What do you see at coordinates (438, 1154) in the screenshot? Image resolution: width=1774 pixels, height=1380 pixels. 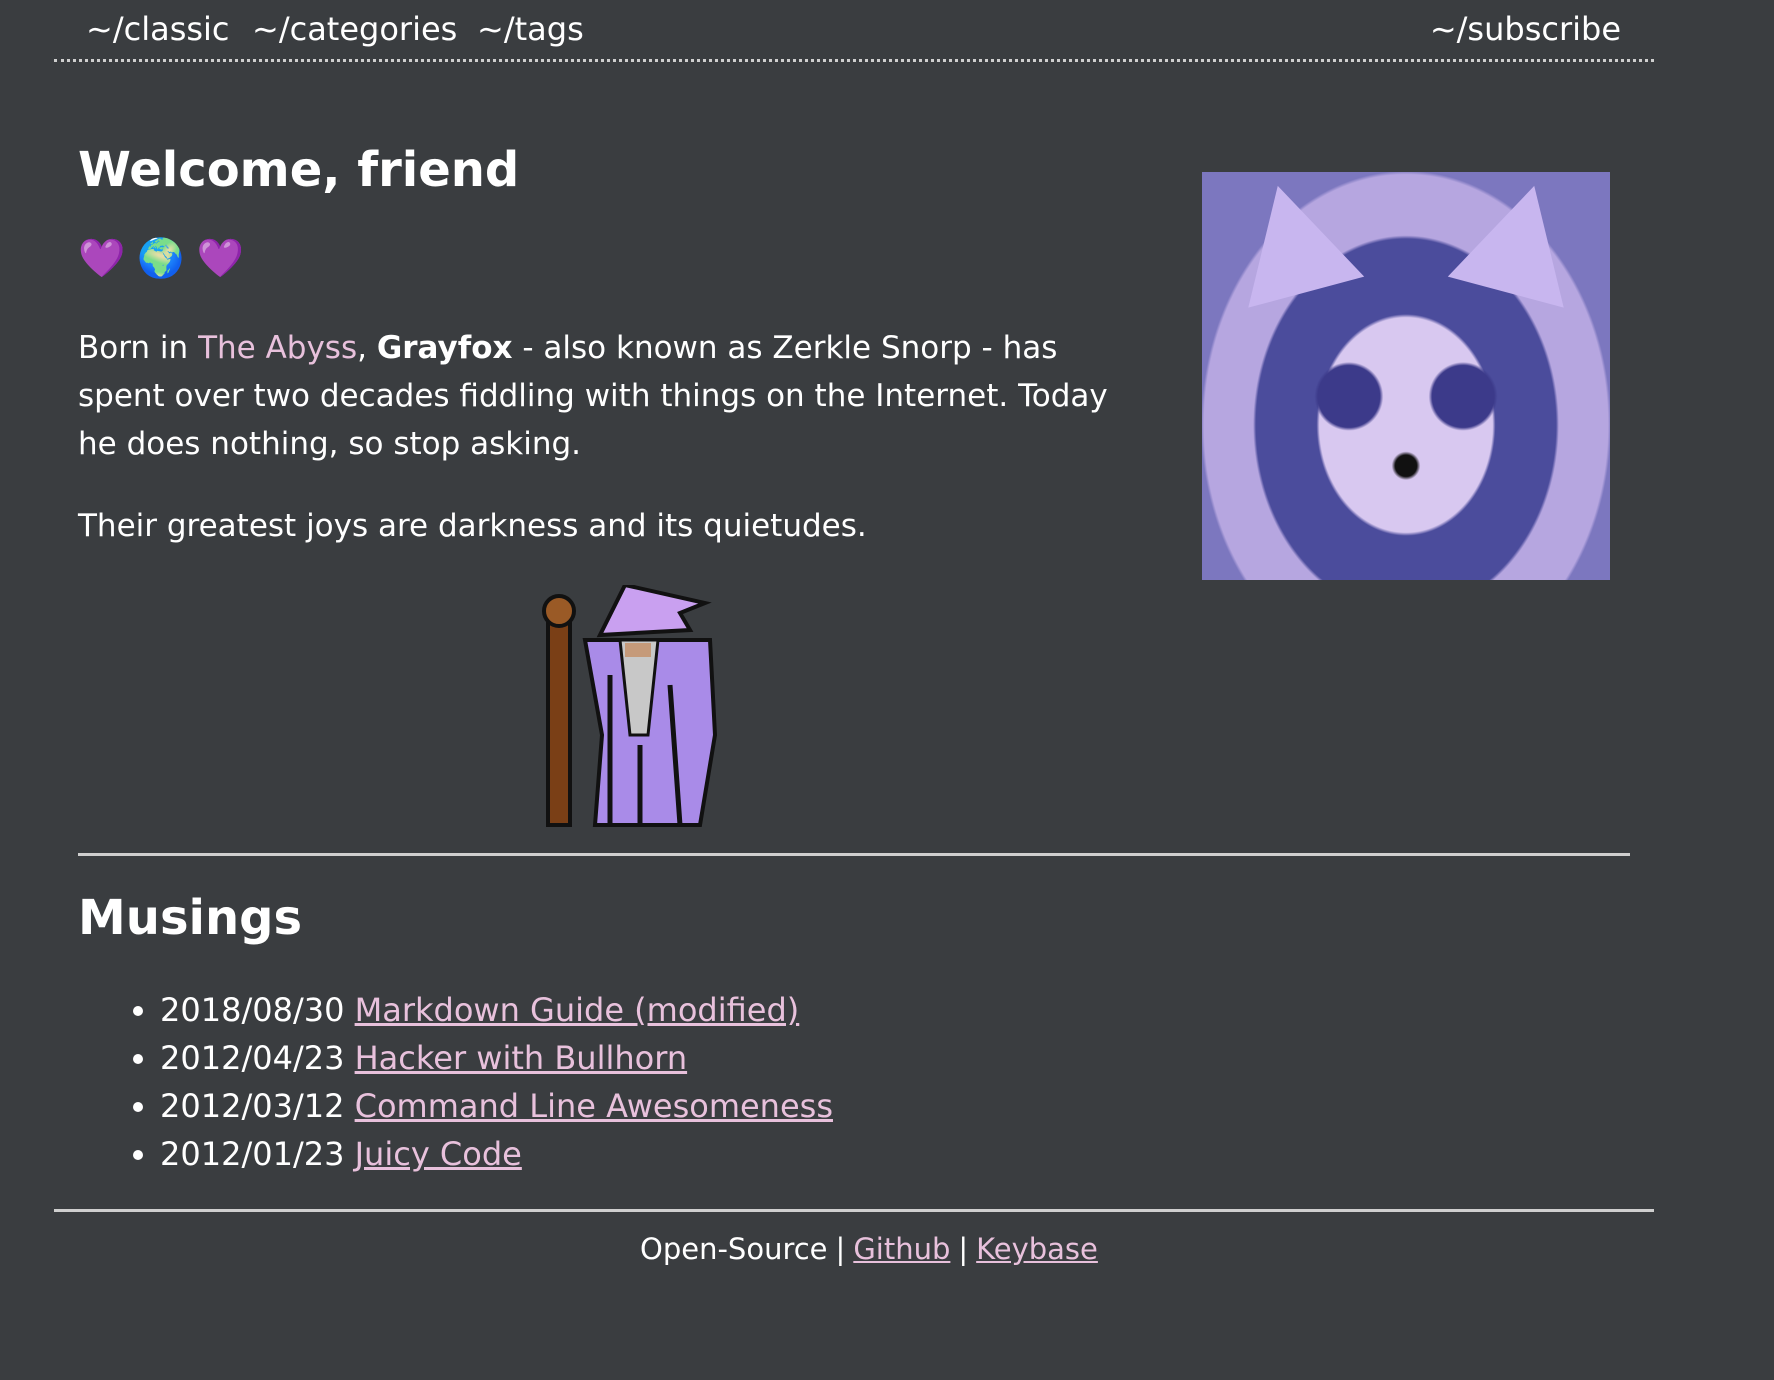 I see `post-link: Juicy Code` at bounding box center [438, 1154].